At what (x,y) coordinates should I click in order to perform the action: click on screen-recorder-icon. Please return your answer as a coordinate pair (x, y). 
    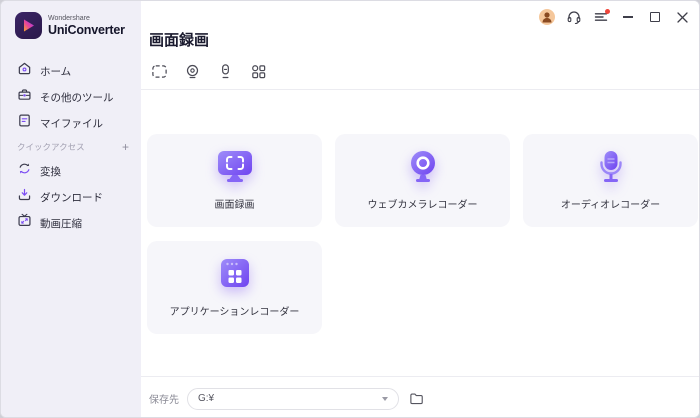
    Looking at the image, I should click on (235, 169).